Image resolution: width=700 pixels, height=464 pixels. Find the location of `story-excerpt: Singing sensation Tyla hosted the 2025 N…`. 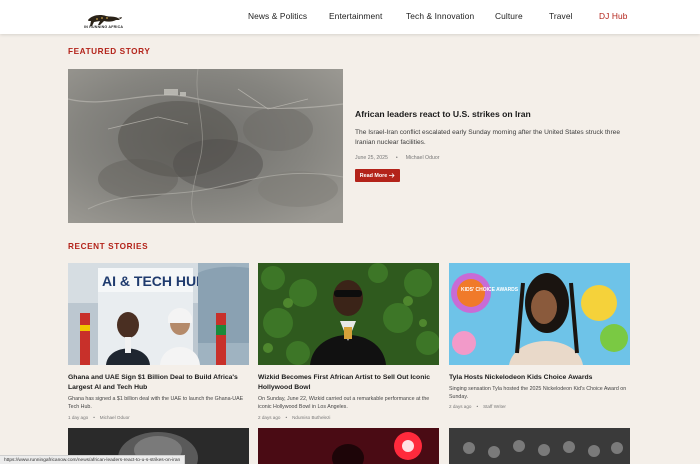

story-excerpt: Singing sensation Tyla hosted the 2025 N… is located at coordinates (538, 393).